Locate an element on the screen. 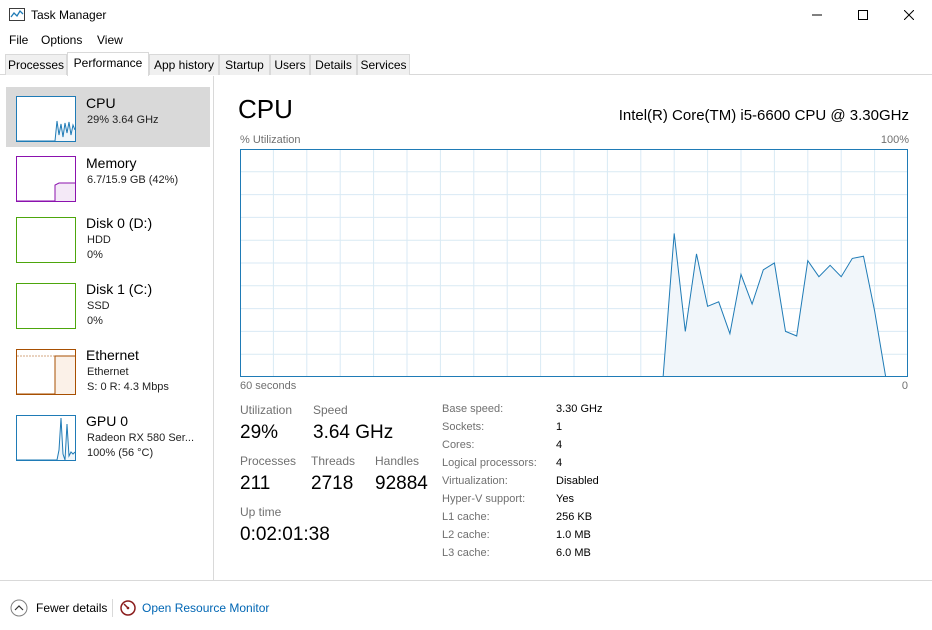 This screenshot has width=932, height=630. task-manager-icon is located at coordinates (17, 14).